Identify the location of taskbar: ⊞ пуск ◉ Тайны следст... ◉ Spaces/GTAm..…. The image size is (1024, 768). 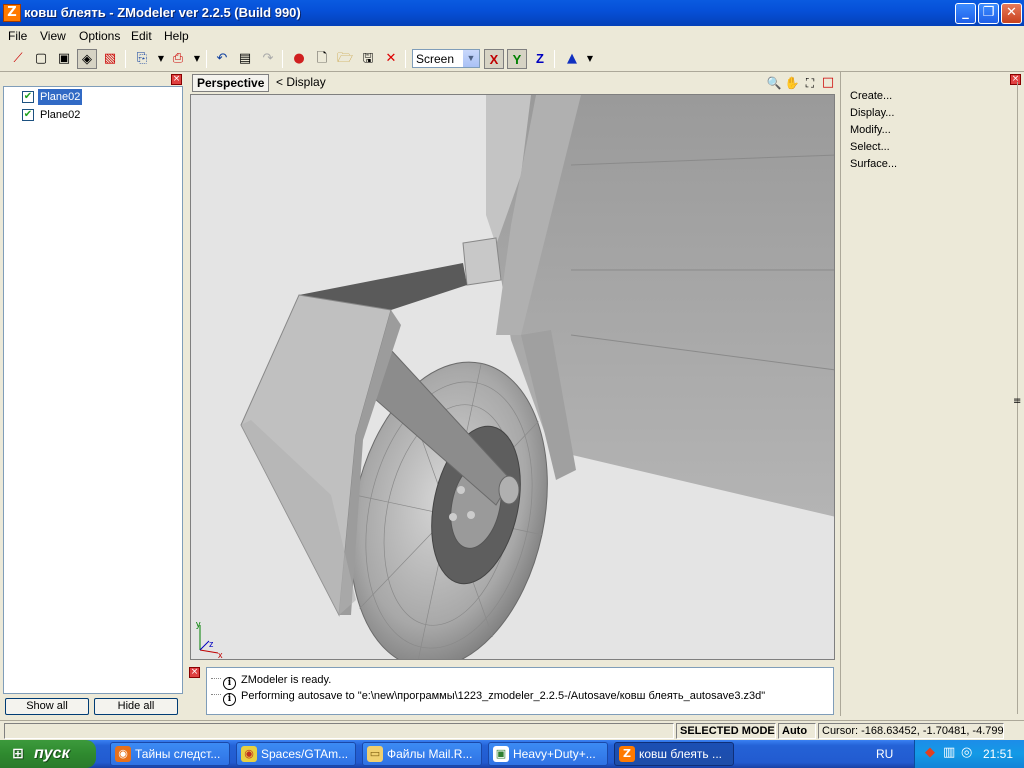
(512, 754).